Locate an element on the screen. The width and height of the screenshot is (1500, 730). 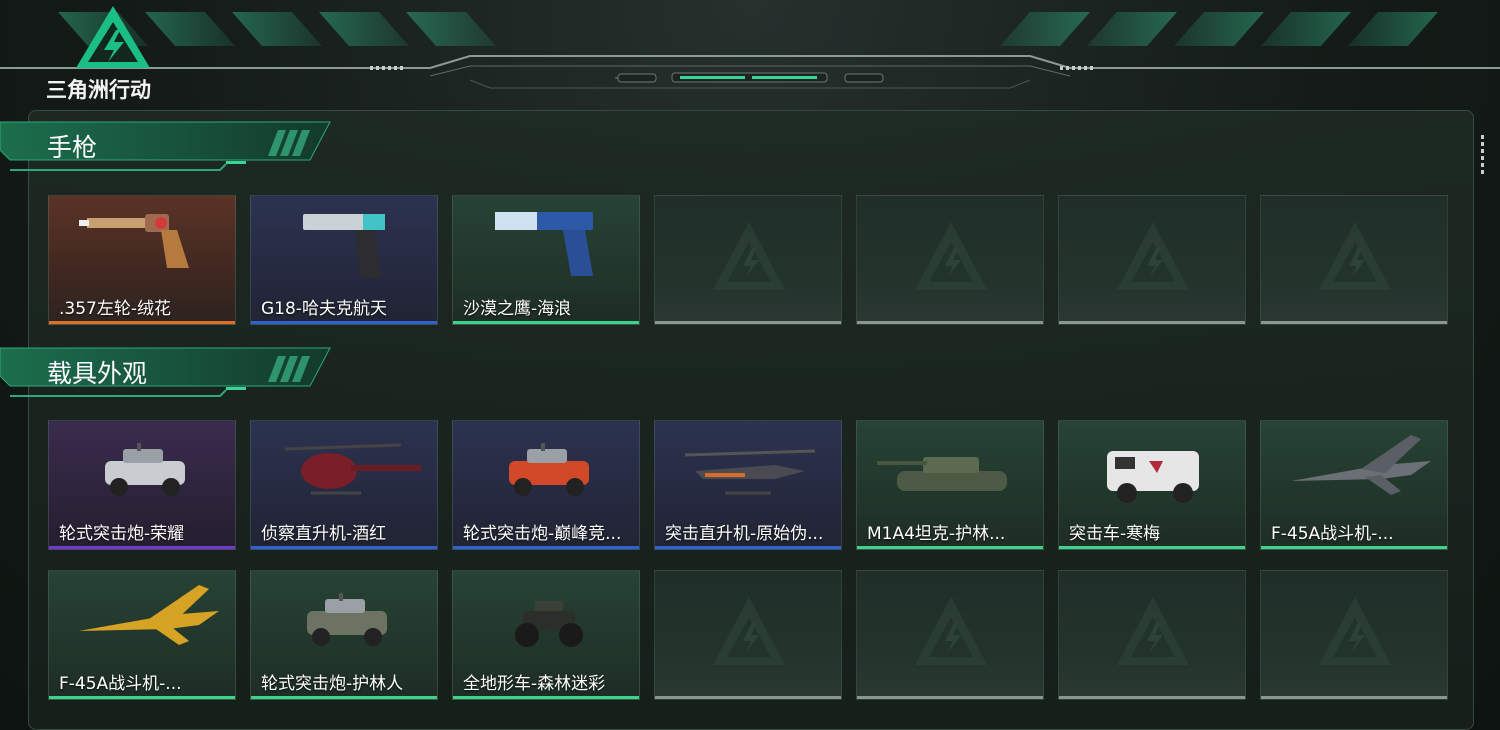
item-card: G18-哈夫克航天 is located at coordinates (344, 260).